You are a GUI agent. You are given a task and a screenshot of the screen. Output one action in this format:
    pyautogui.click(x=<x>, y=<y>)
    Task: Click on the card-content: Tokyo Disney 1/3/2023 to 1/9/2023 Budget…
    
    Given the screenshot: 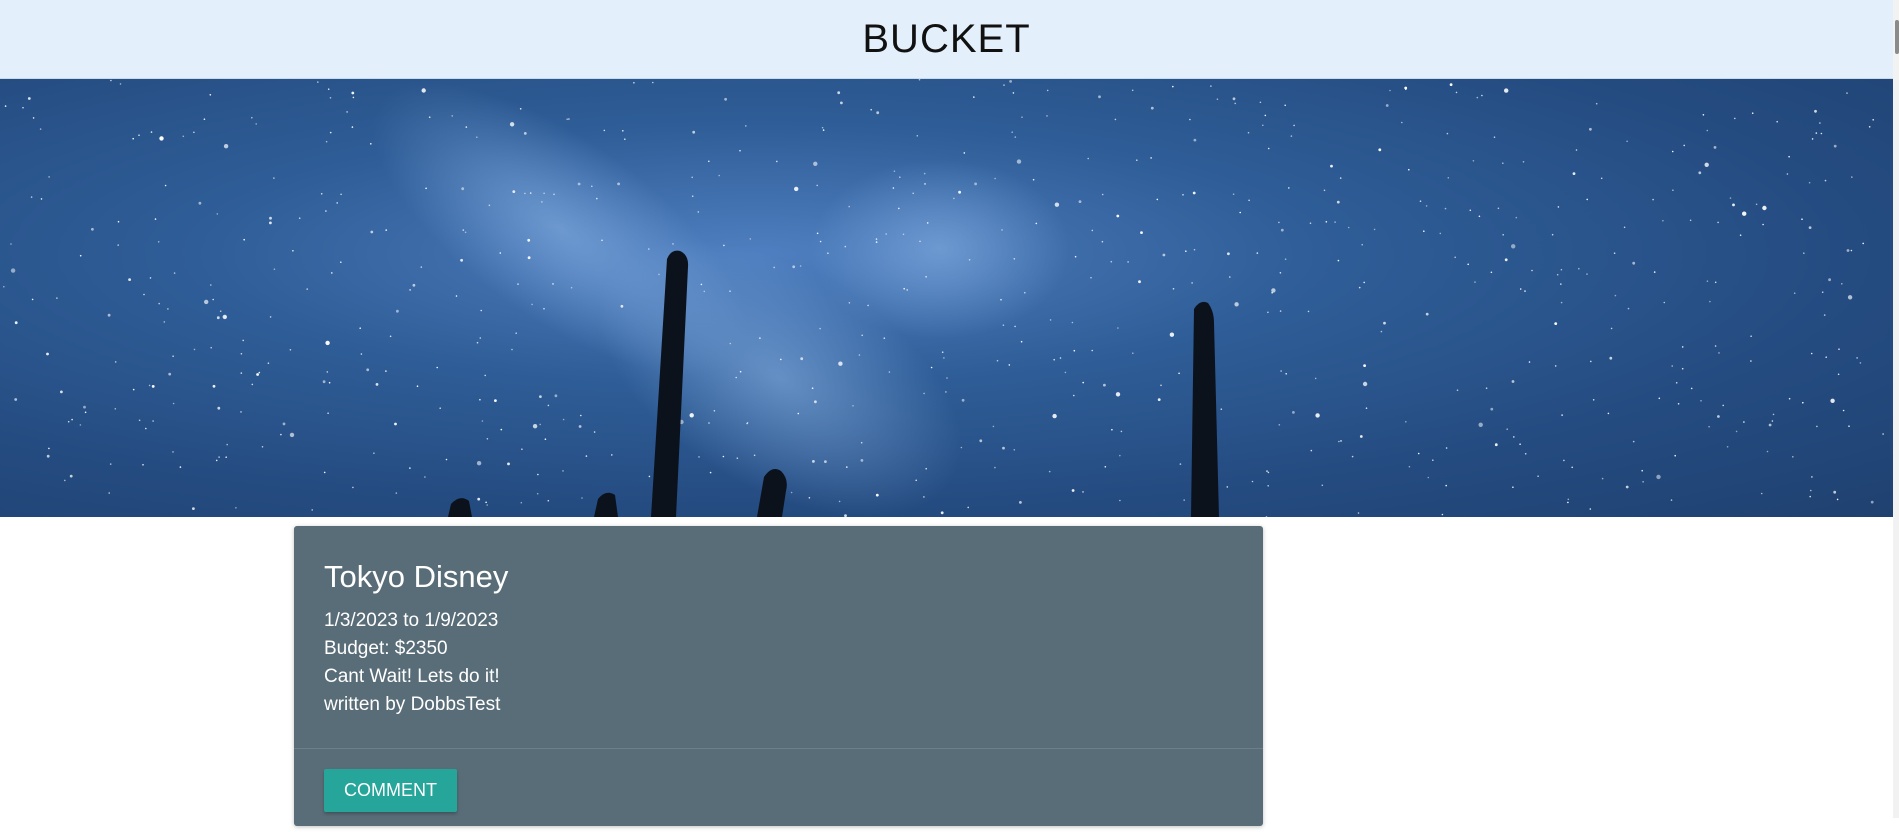 What is the action you would take?
    pyautogui.click(x=778, y=621)
    